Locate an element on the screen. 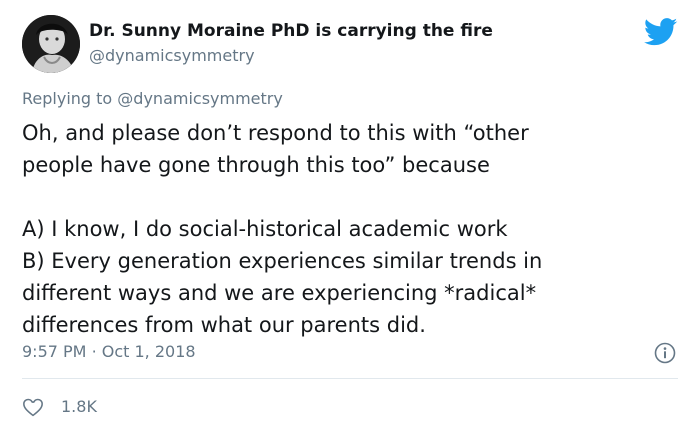 The width and height of the screenshot is (700, 433). replying-prefix: Replying to is located at coordinates (67, 98).